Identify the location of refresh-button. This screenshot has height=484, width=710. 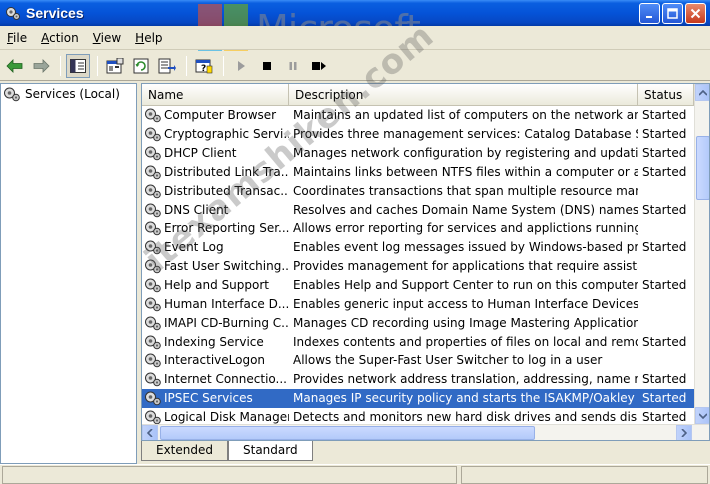
(141, 66).